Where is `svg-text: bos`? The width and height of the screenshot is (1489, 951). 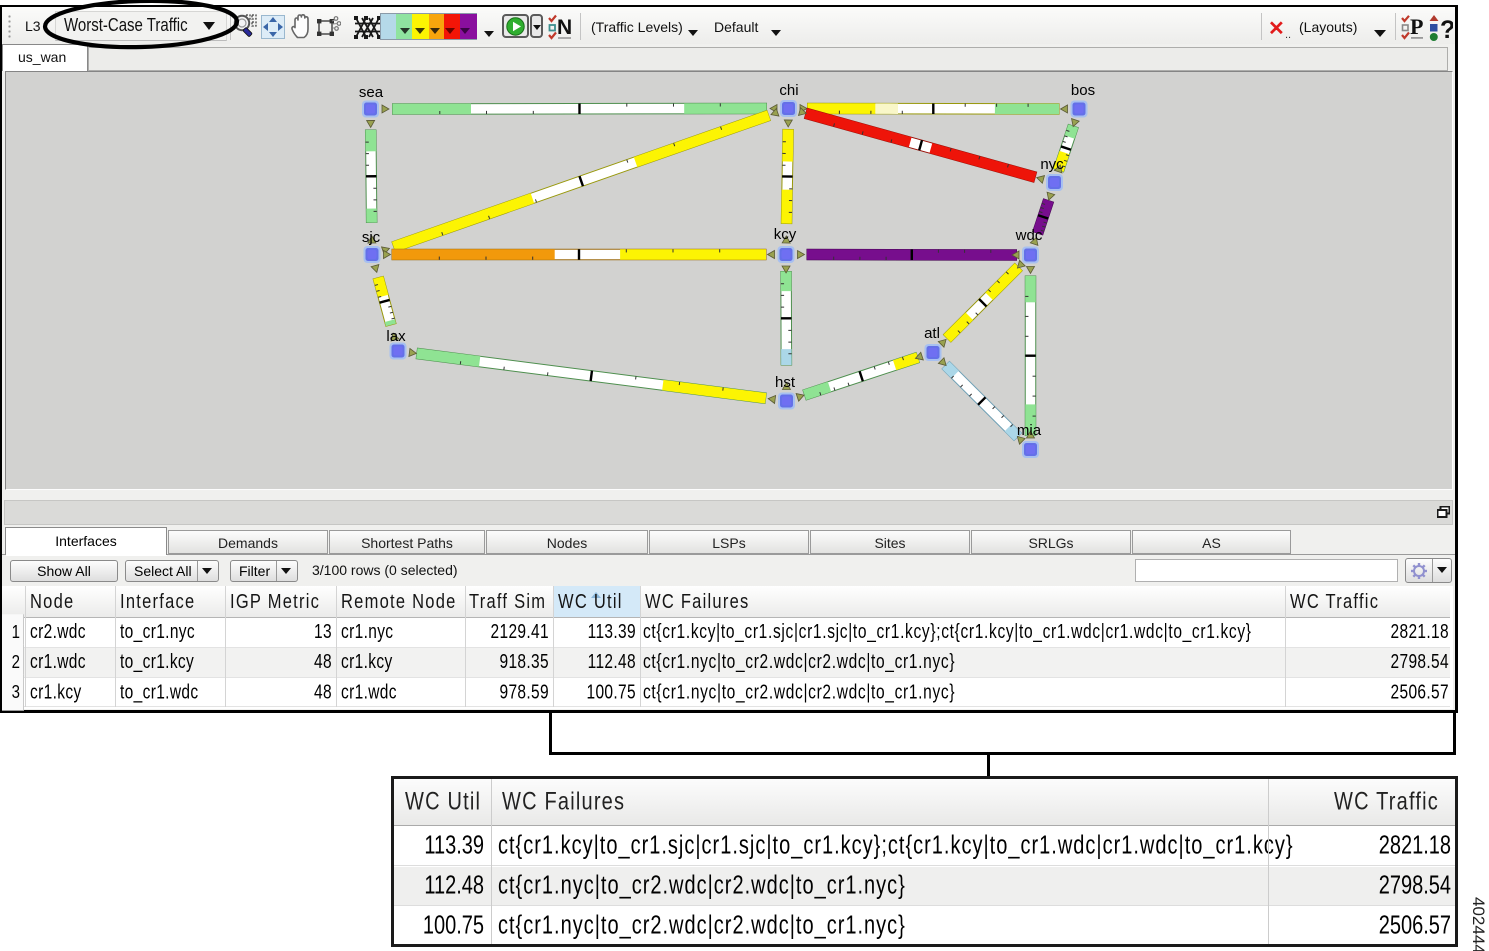
svg-text: bos is located at coordinates (1083, 90).